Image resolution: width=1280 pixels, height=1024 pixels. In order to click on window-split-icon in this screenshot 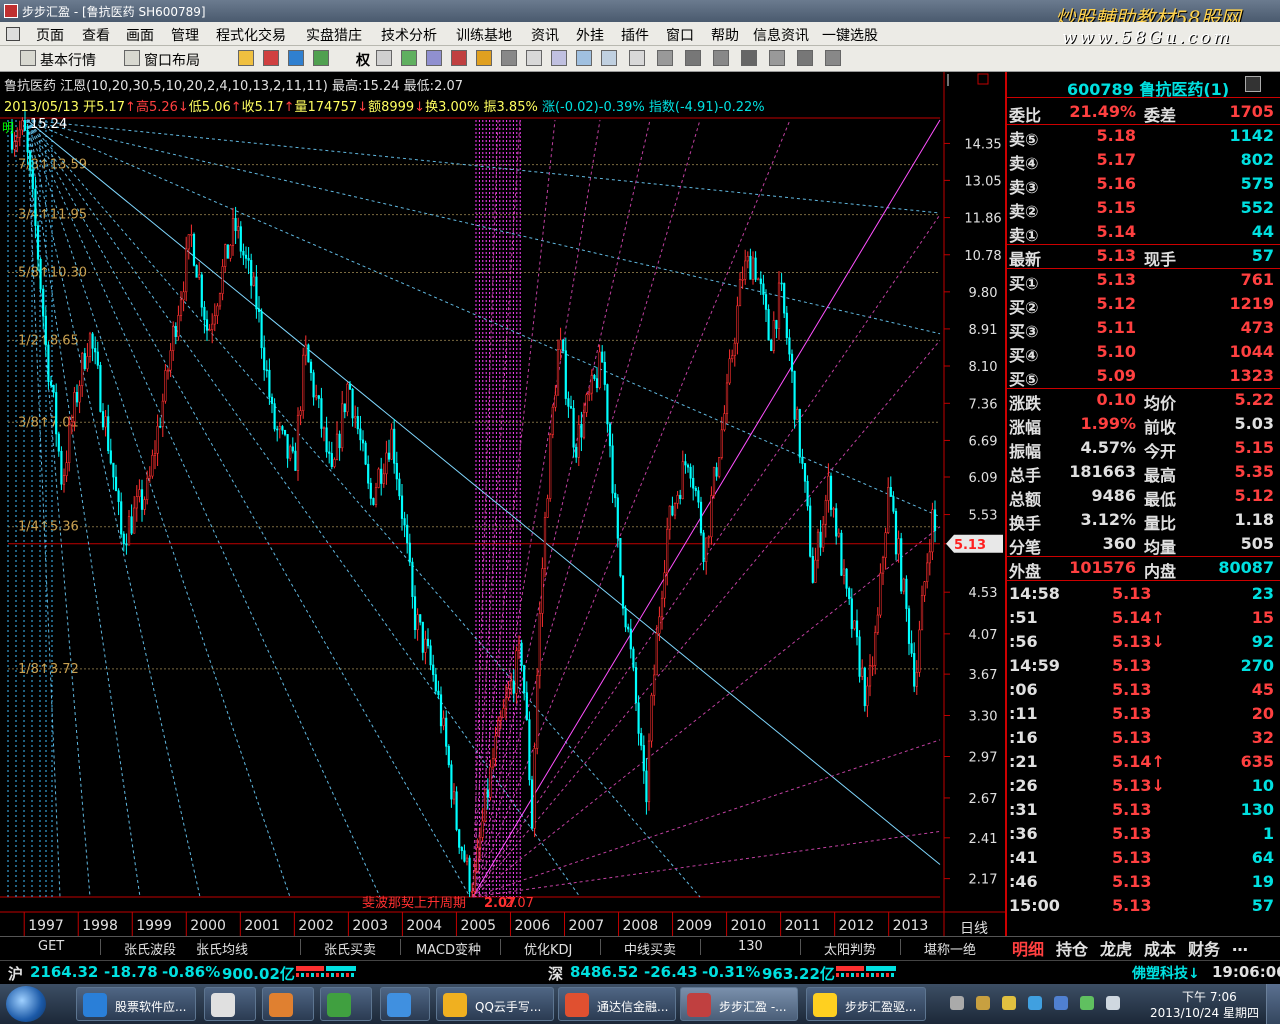, I will do `click(609, 58)`.